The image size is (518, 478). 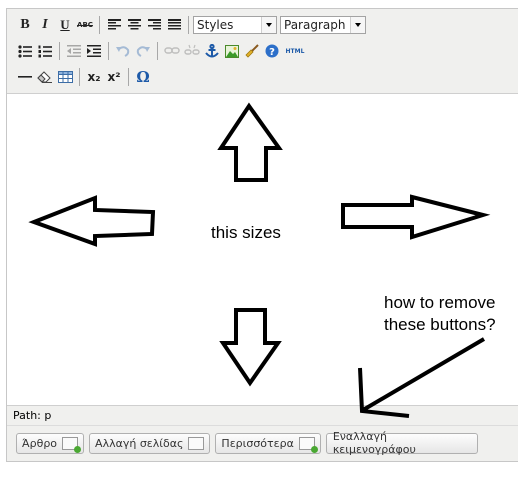 What do you see at coordinates (262, 416) in the screenshot?
I see `status-path-bar: Path: p` at bounding box center [262, 416].